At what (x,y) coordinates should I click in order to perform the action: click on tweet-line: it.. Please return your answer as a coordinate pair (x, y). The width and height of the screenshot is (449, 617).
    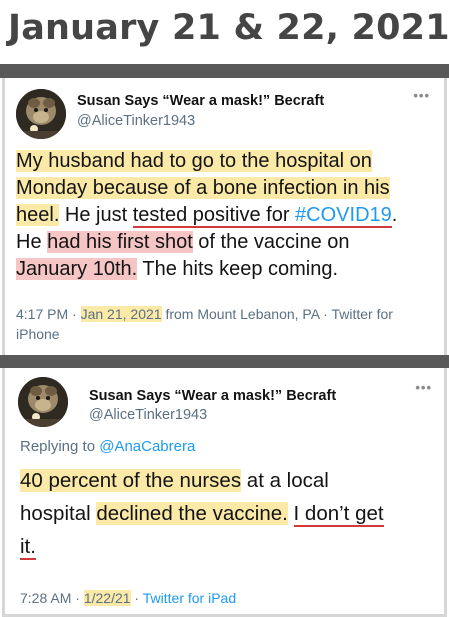
    Looking at the image, I should click on (202, 546).